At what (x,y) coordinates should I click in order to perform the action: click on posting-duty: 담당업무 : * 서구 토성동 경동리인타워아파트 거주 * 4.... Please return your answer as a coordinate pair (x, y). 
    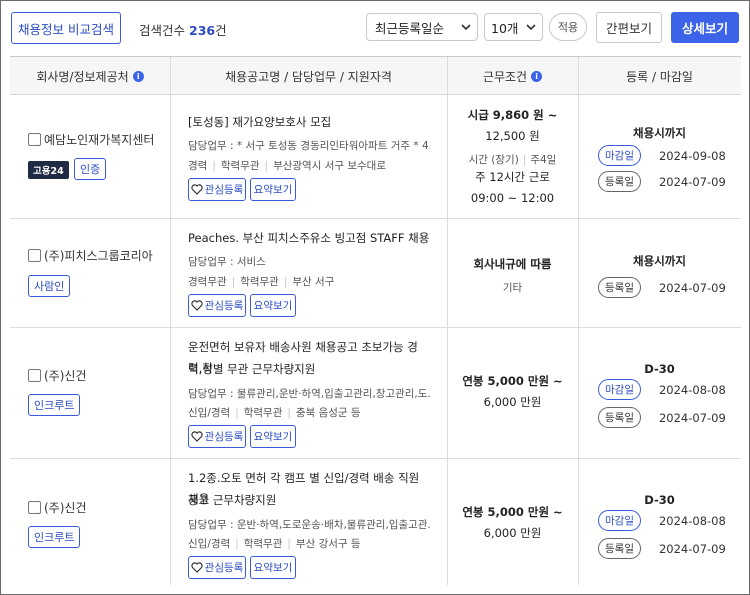
    Looking at the image, I should click on (309, 146).